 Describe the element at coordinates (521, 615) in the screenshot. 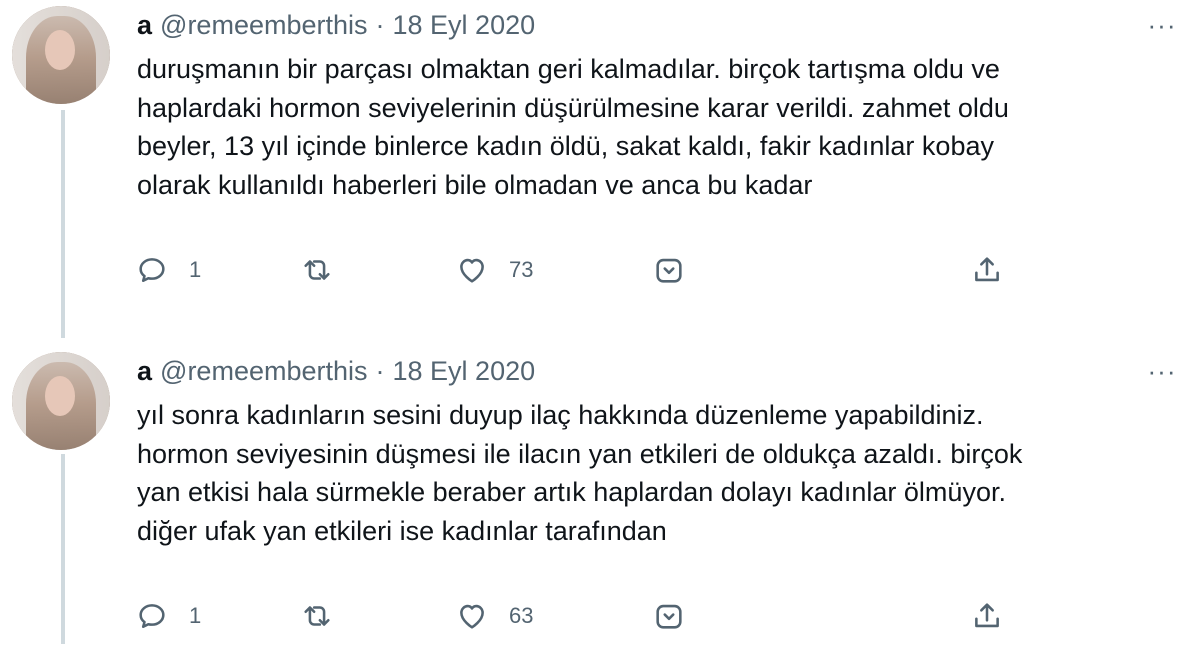

I see `like-count: 63` at that location.